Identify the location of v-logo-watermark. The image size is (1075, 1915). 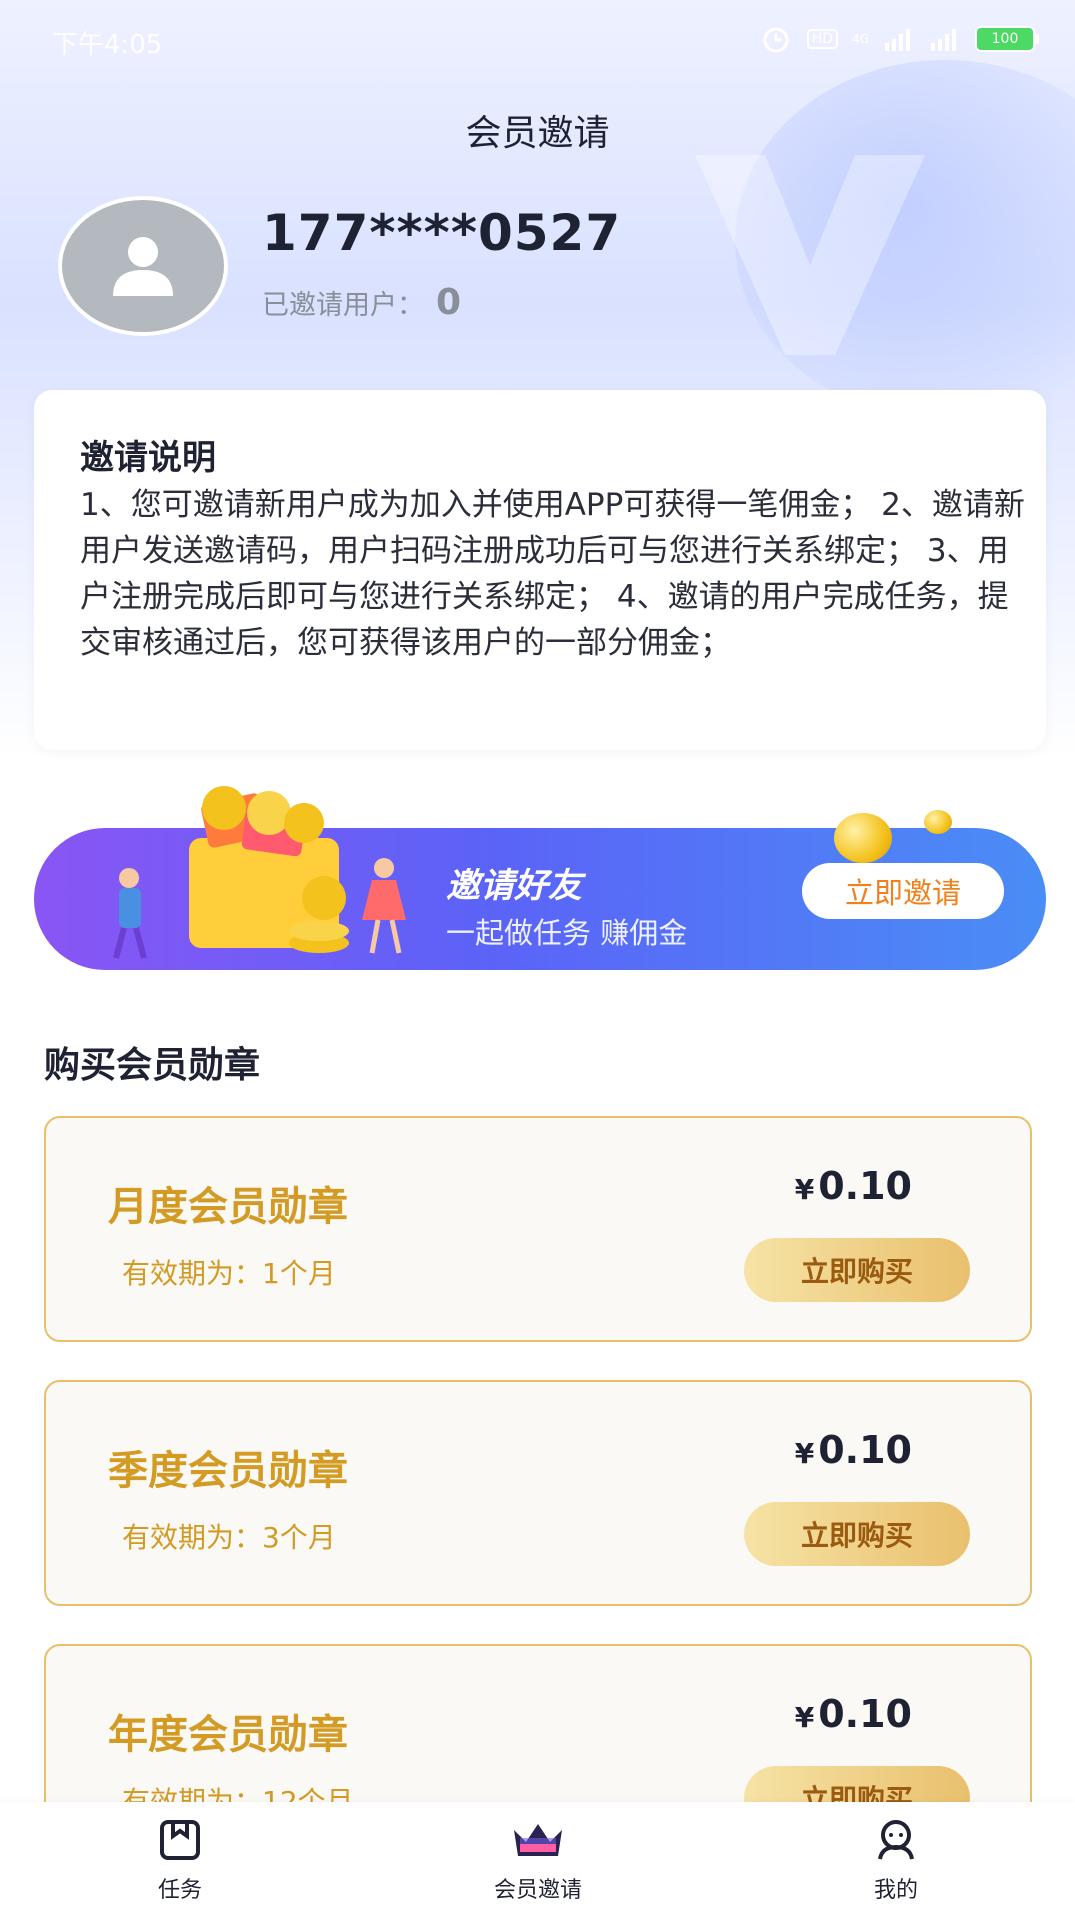
(810, 255).